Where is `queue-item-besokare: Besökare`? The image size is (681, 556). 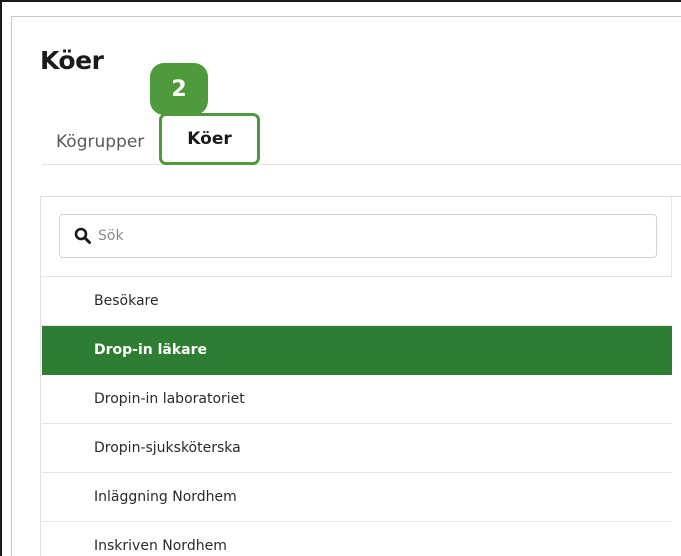
queue-item-besokare: Besökare is located at coordinates (357, 301).